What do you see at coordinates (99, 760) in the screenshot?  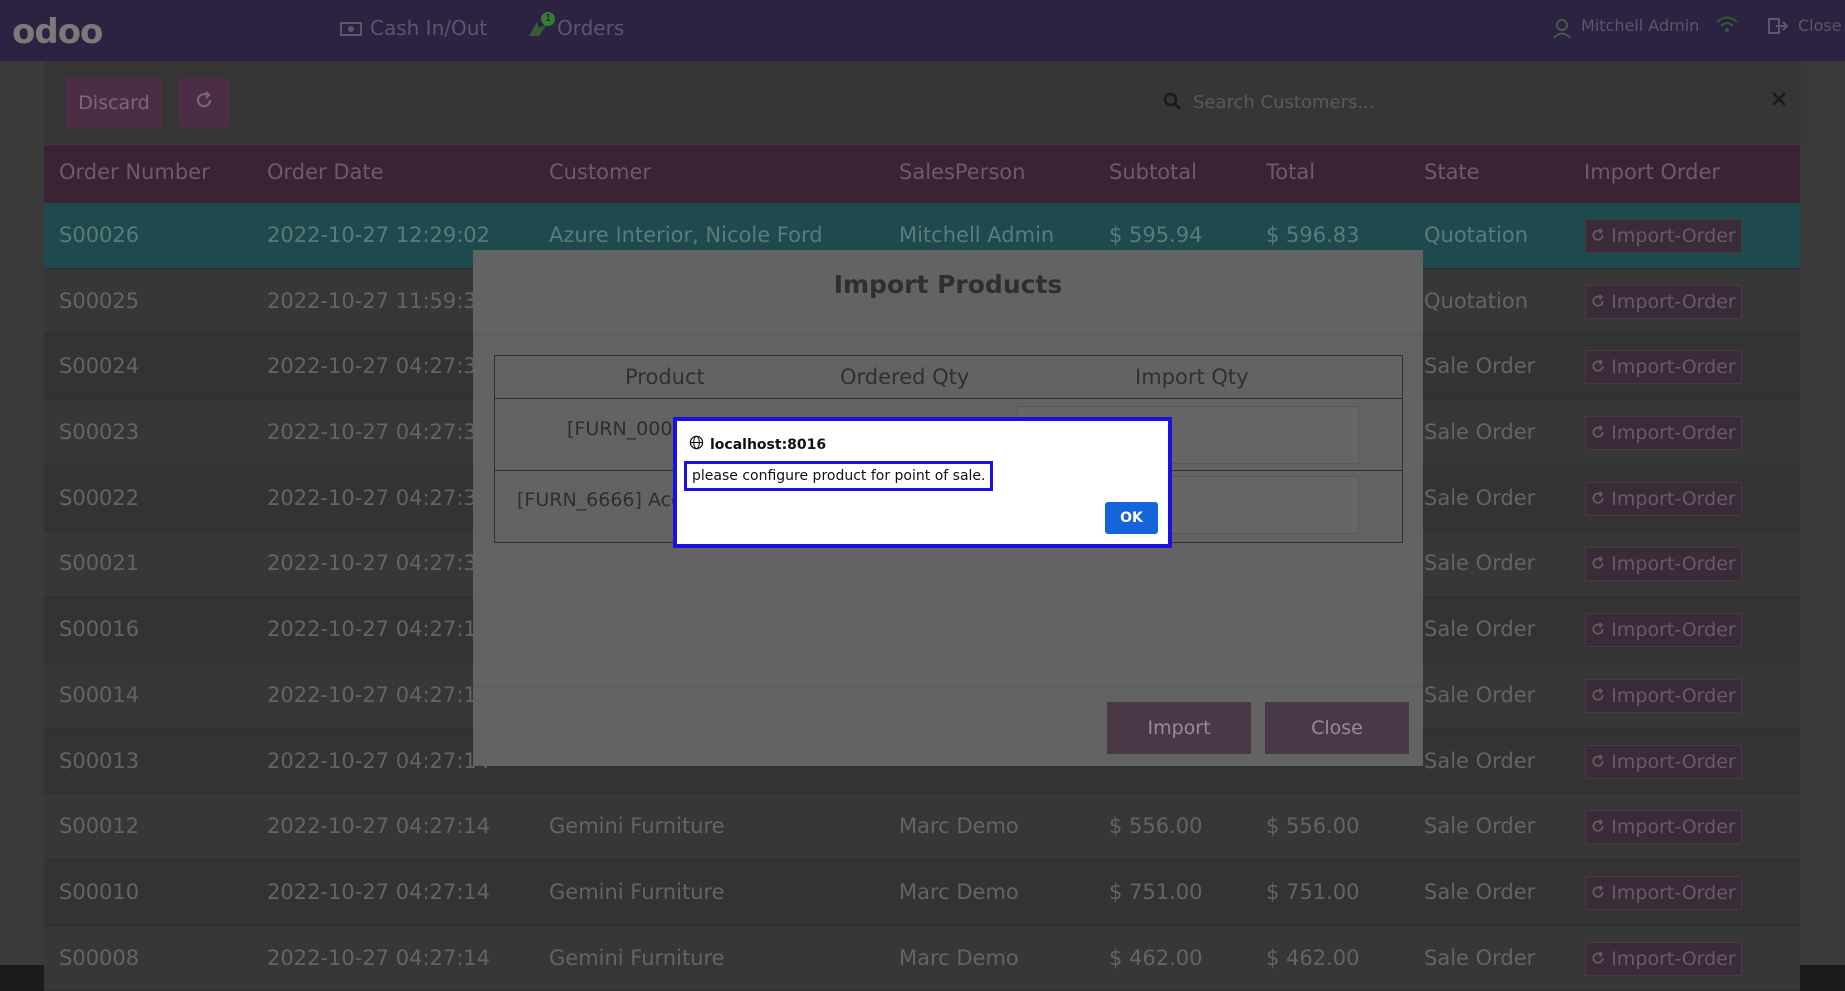 I see `order-number: S00013` at bounding box center [99, 760].